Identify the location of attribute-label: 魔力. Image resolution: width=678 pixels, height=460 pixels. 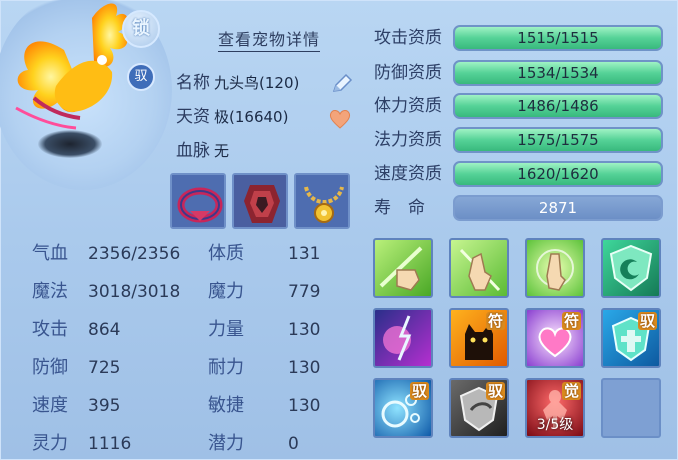
(226, 291).